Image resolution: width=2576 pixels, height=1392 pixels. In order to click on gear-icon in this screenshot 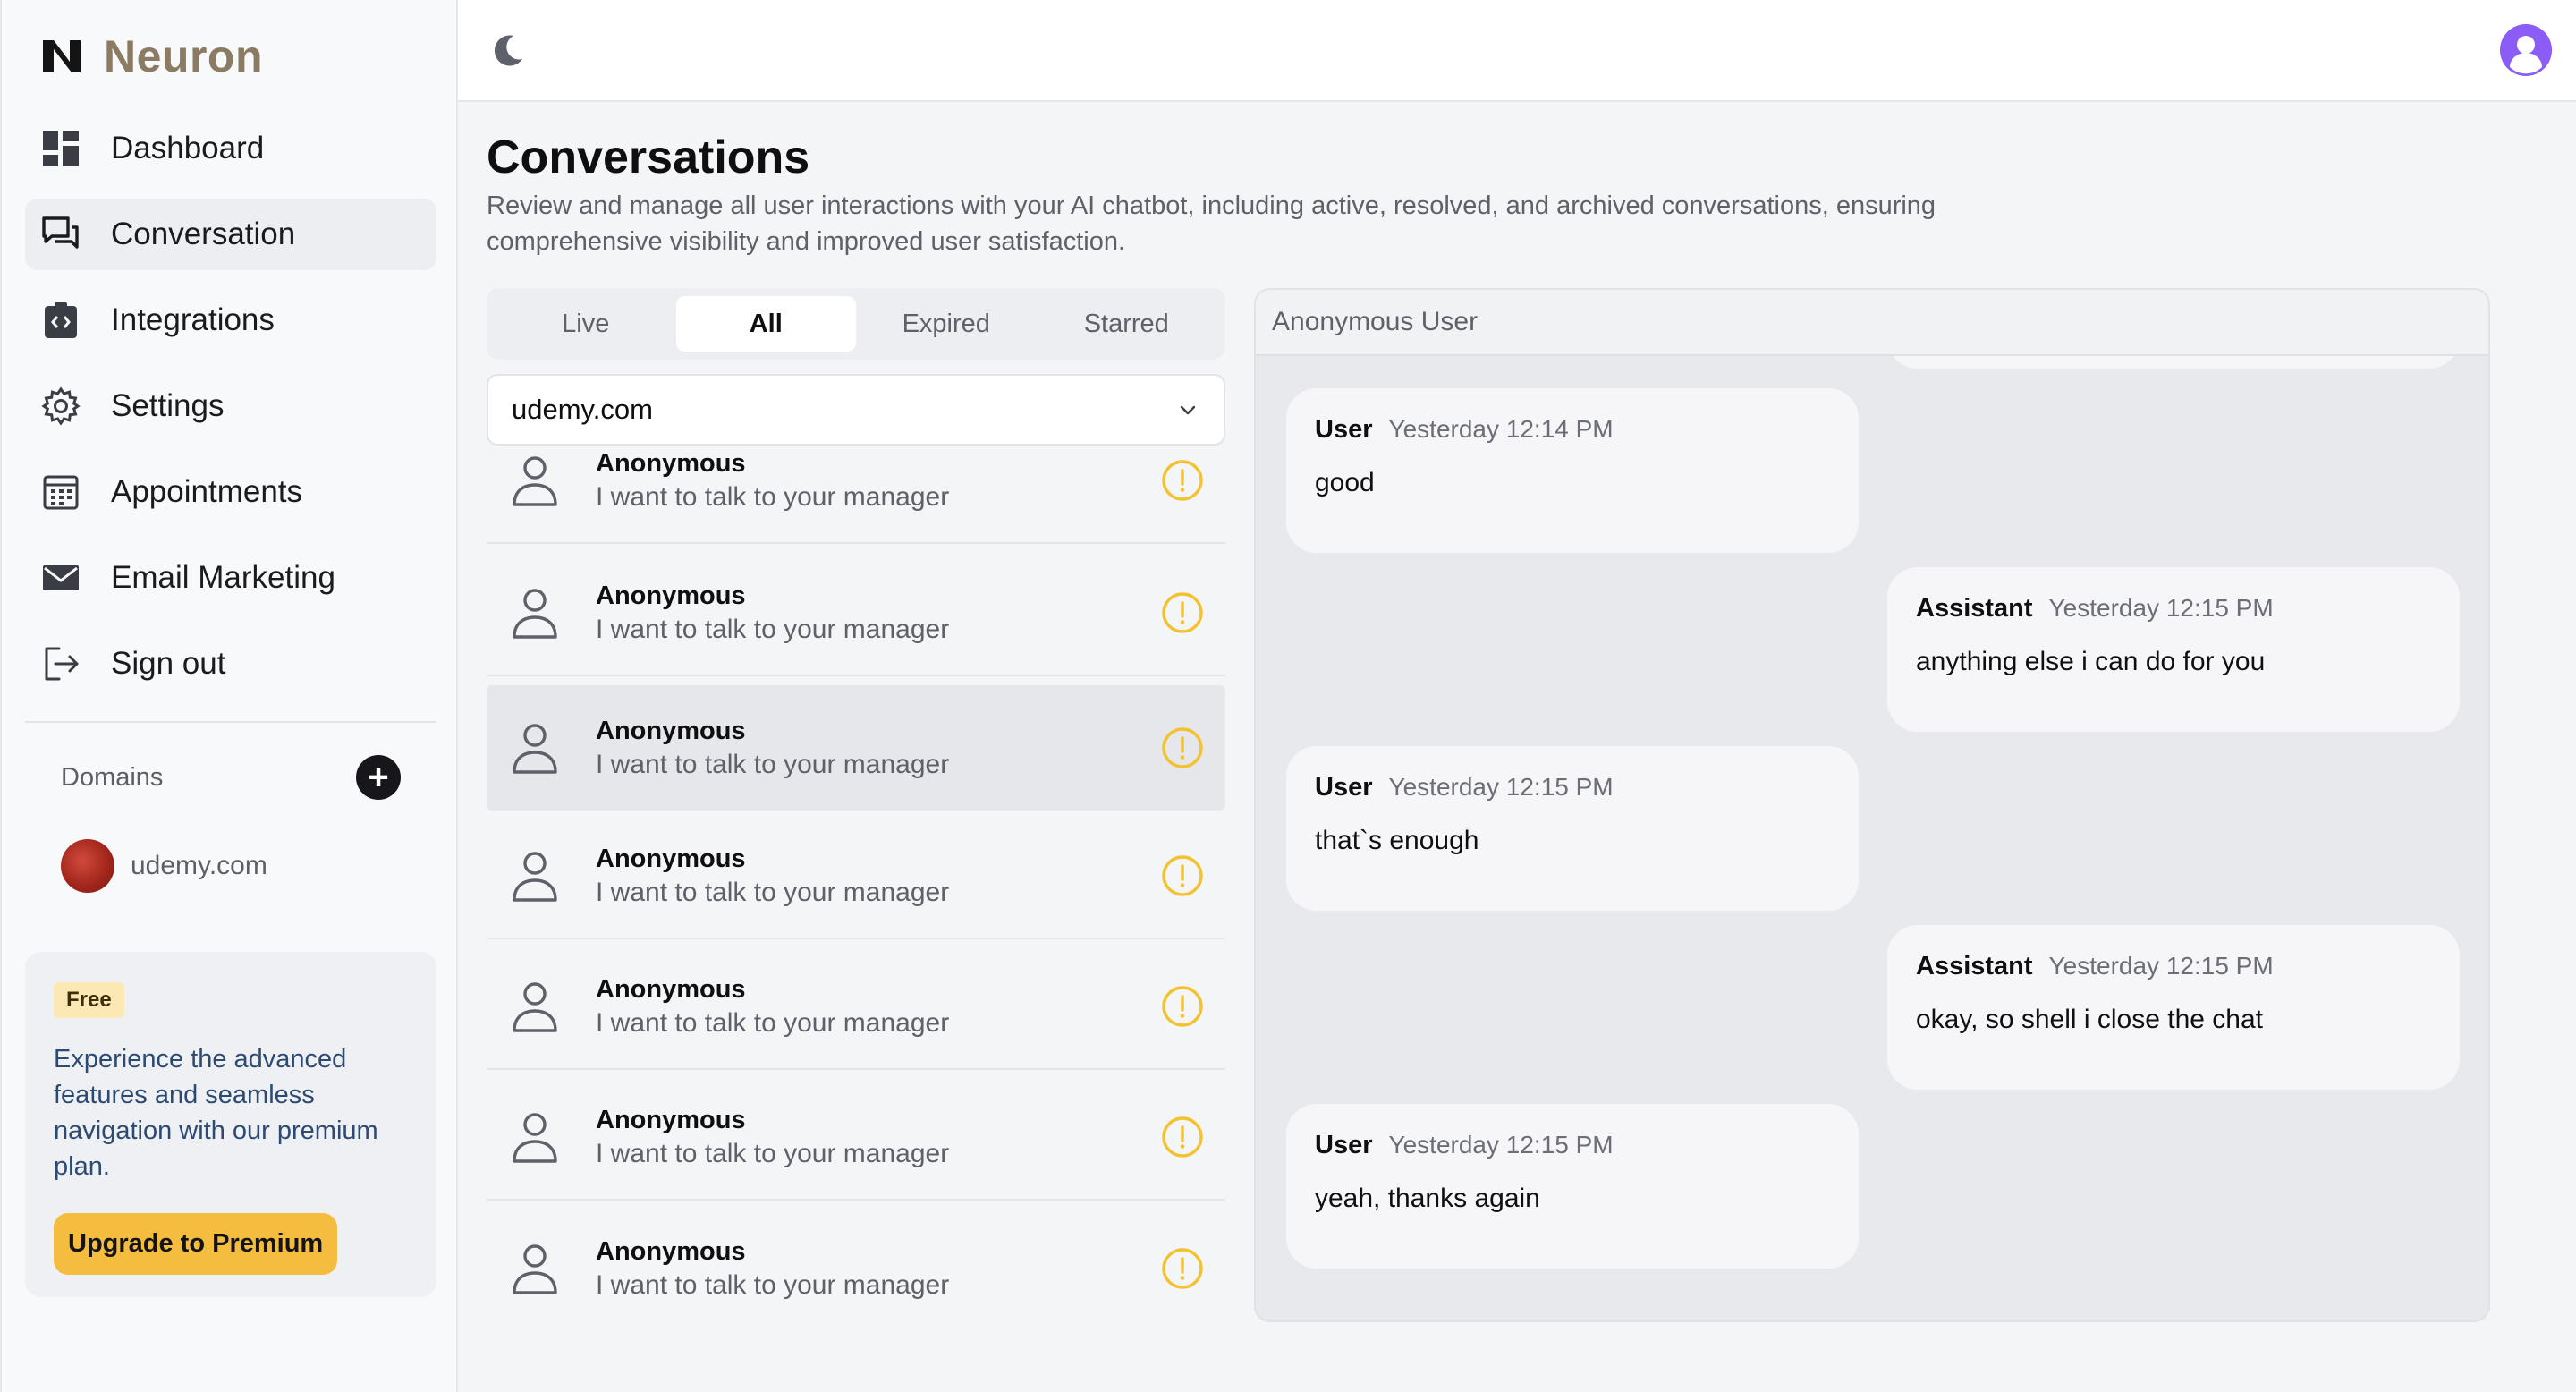, I will do `click(60, 406)`.